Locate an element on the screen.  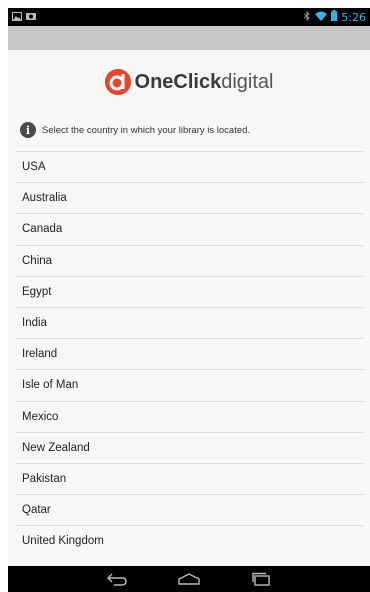
country-item: Isle of Man is located at coordinates (190, 384).